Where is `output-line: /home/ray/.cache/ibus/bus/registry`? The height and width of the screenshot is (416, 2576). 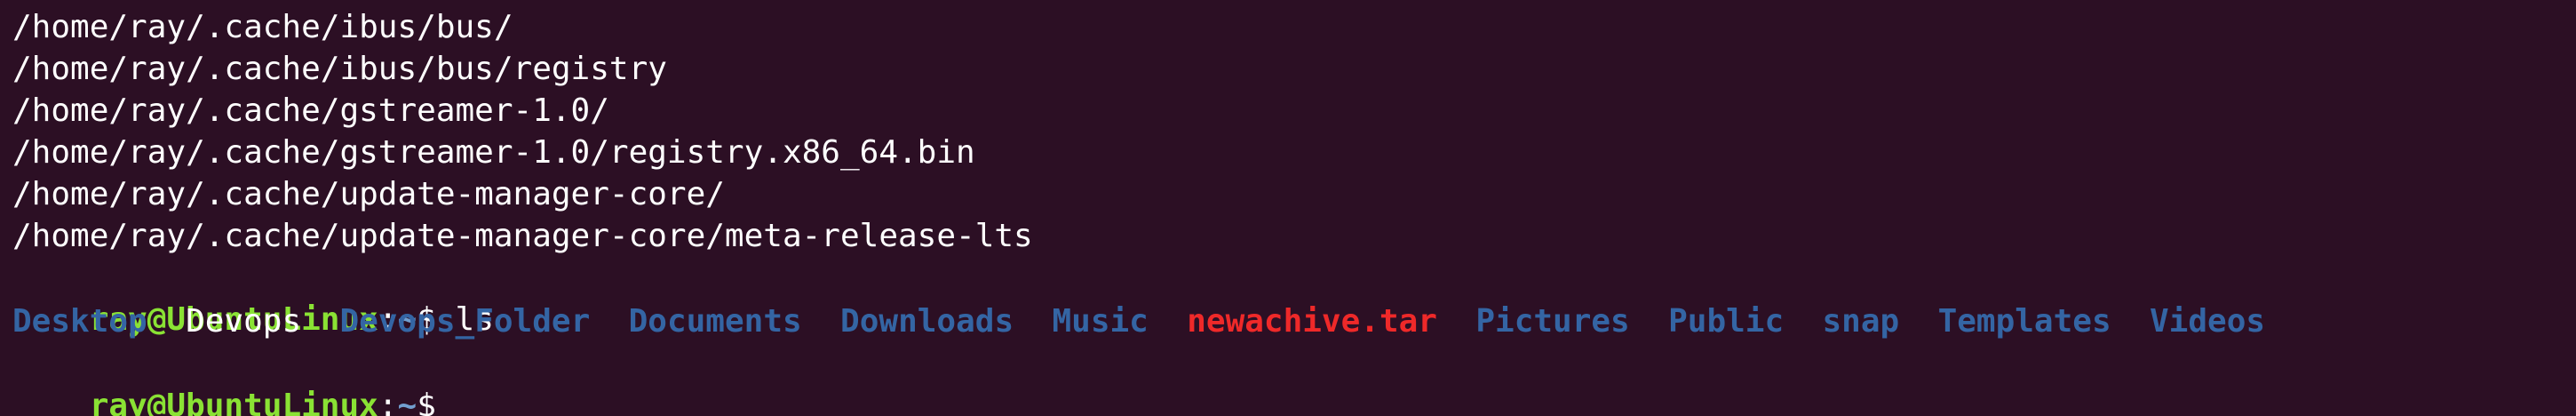 output-line: /home/ray/.cache/ibus/bus/registry is located at coordinates (339, 69).